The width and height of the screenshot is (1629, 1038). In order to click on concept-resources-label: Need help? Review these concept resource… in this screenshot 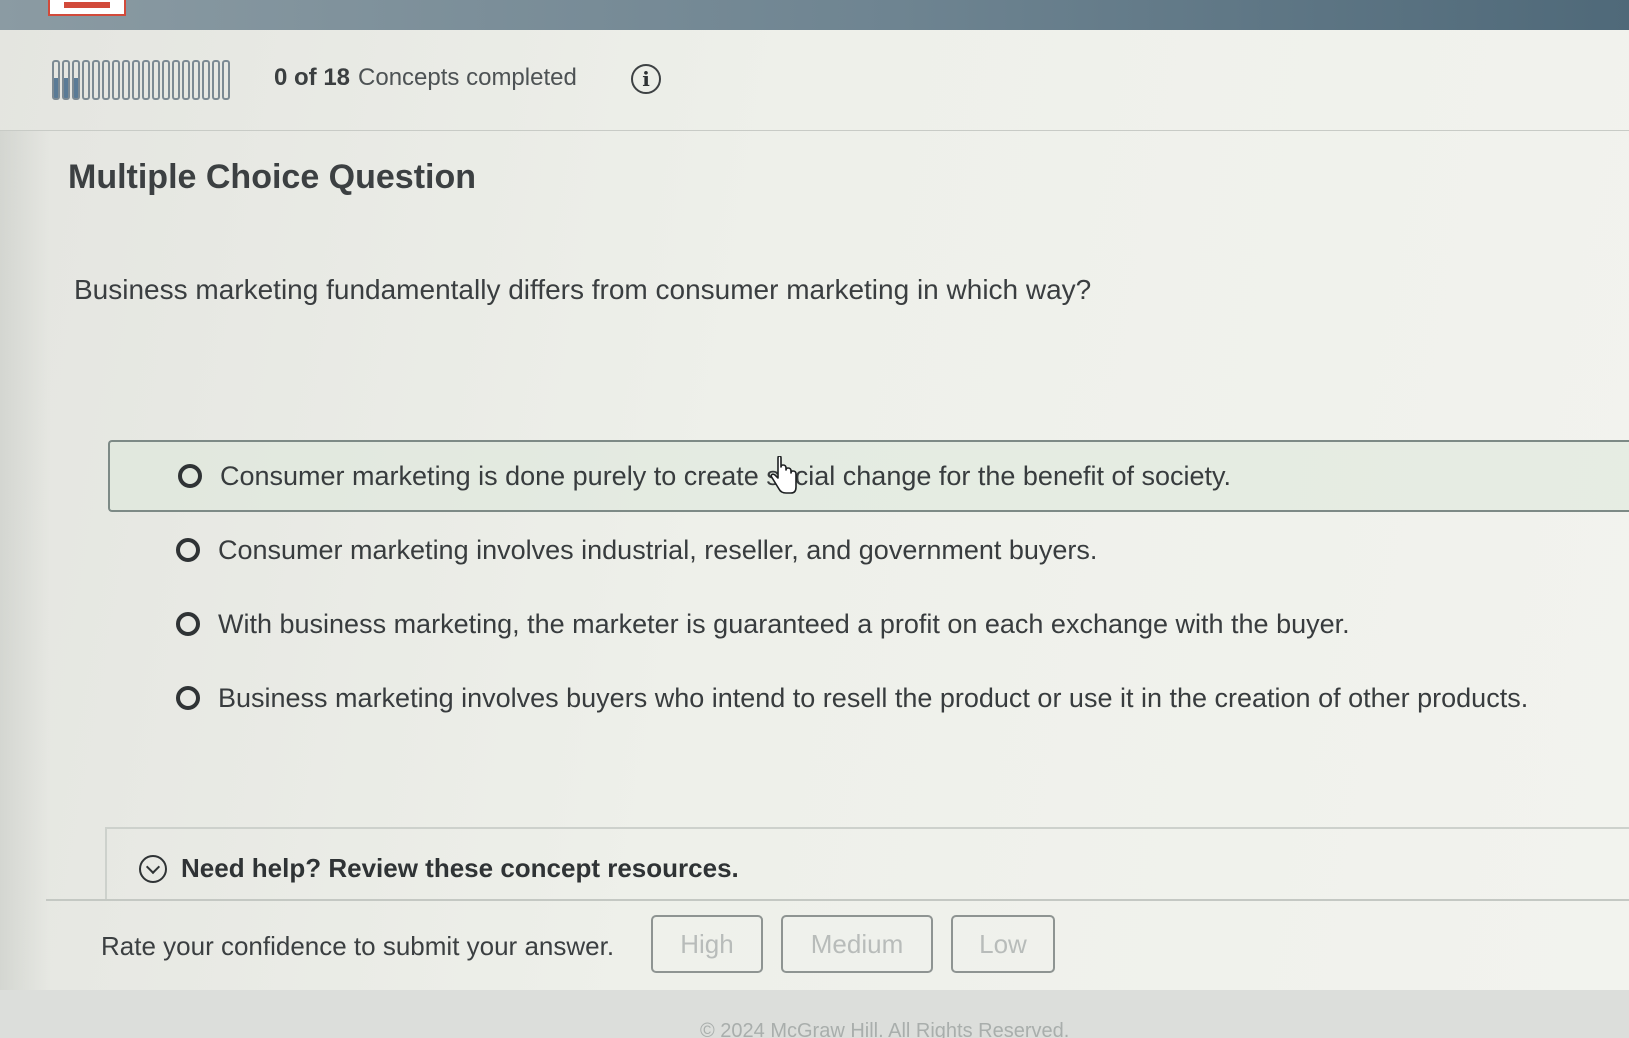, I will do `click(460, 868)`.